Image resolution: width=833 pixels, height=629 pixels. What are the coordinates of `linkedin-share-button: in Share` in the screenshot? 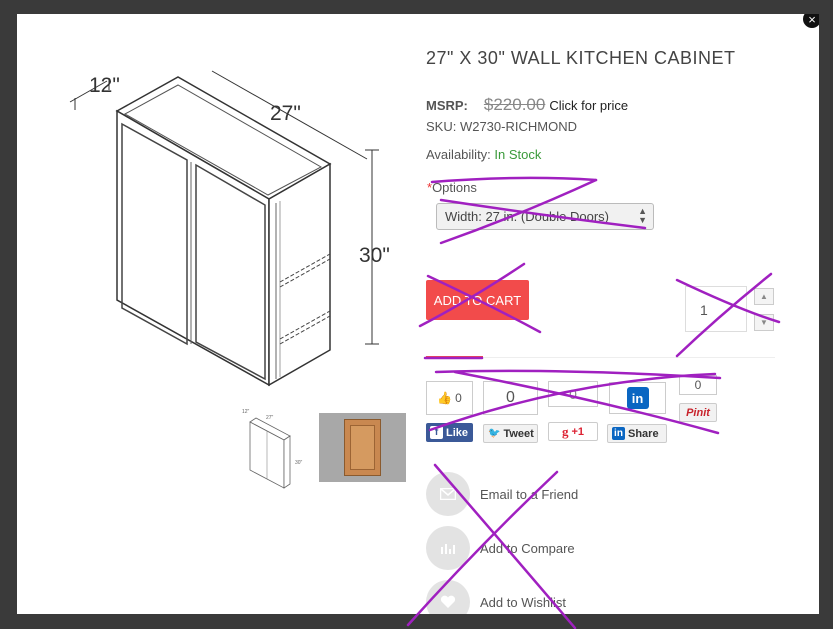 It's located at (637, 433).